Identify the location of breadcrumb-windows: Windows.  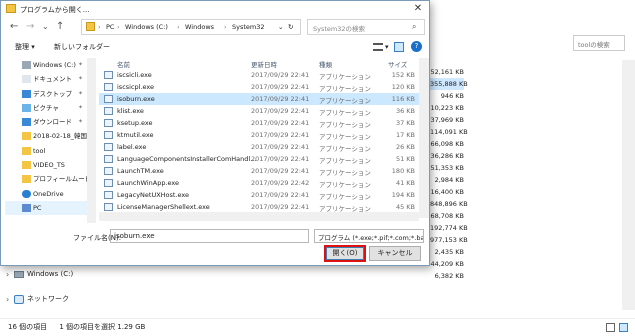
(199, 27).